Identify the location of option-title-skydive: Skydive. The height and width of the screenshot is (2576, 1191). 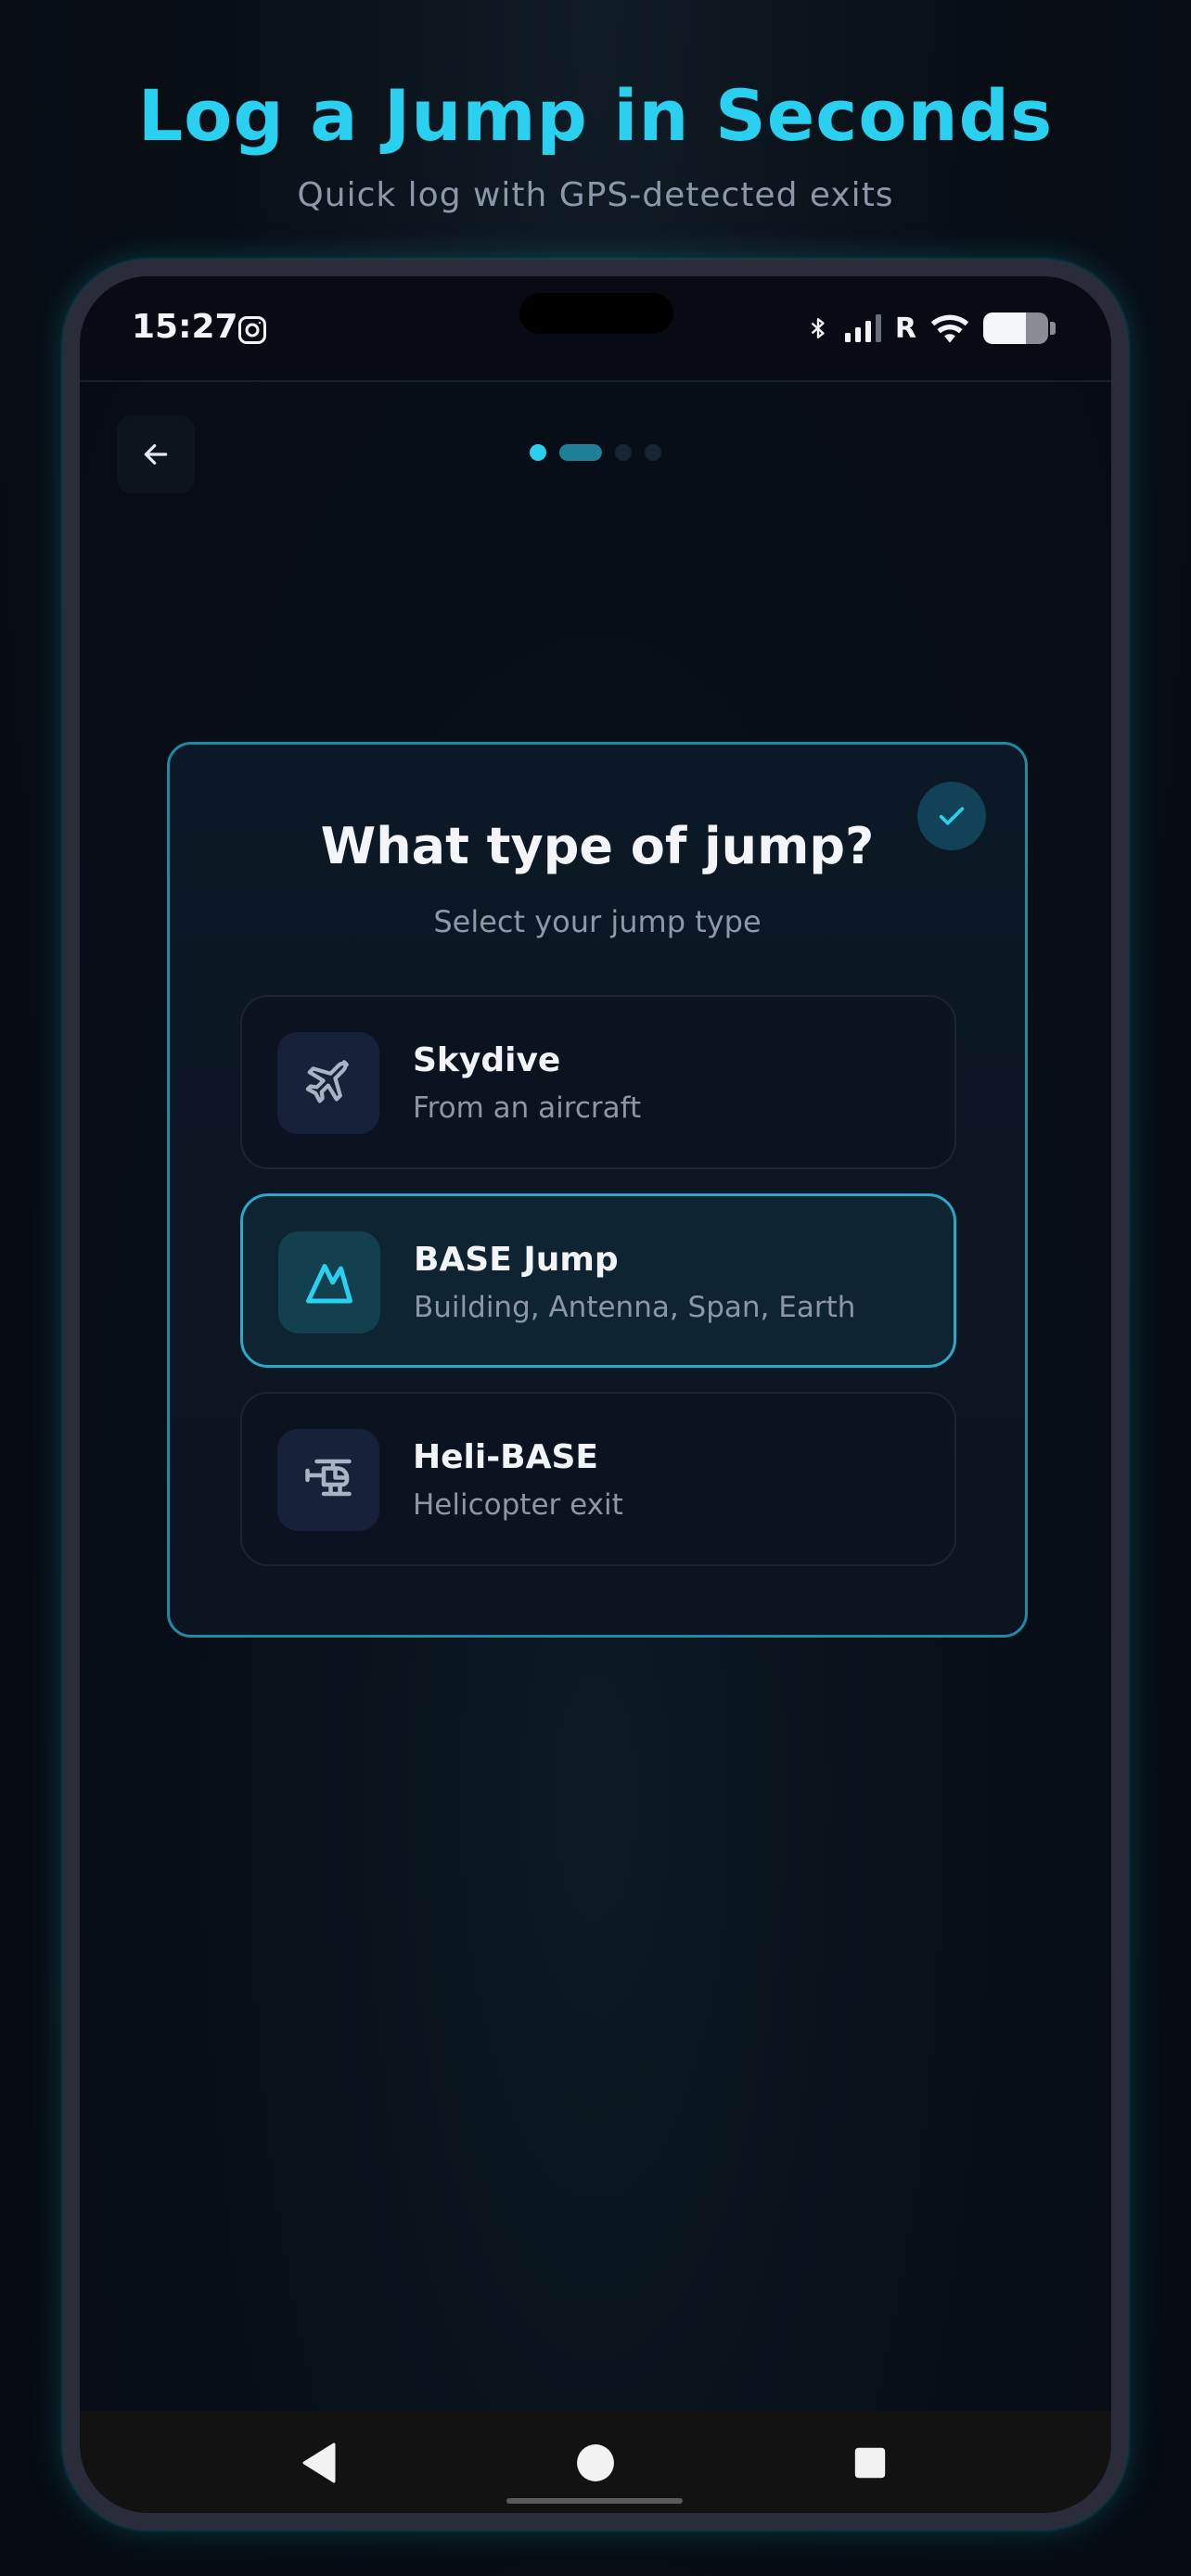
(487, 1060).